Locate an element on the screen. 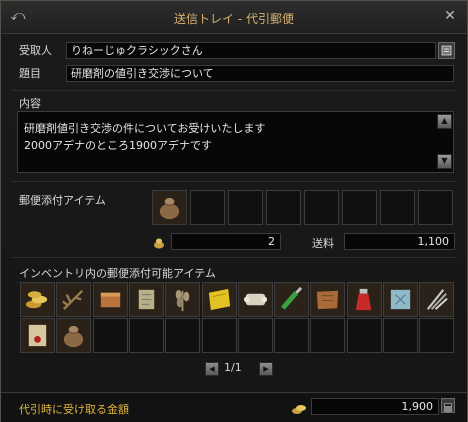  page-indicator: 1/1 is located at coordinates (233, 367).